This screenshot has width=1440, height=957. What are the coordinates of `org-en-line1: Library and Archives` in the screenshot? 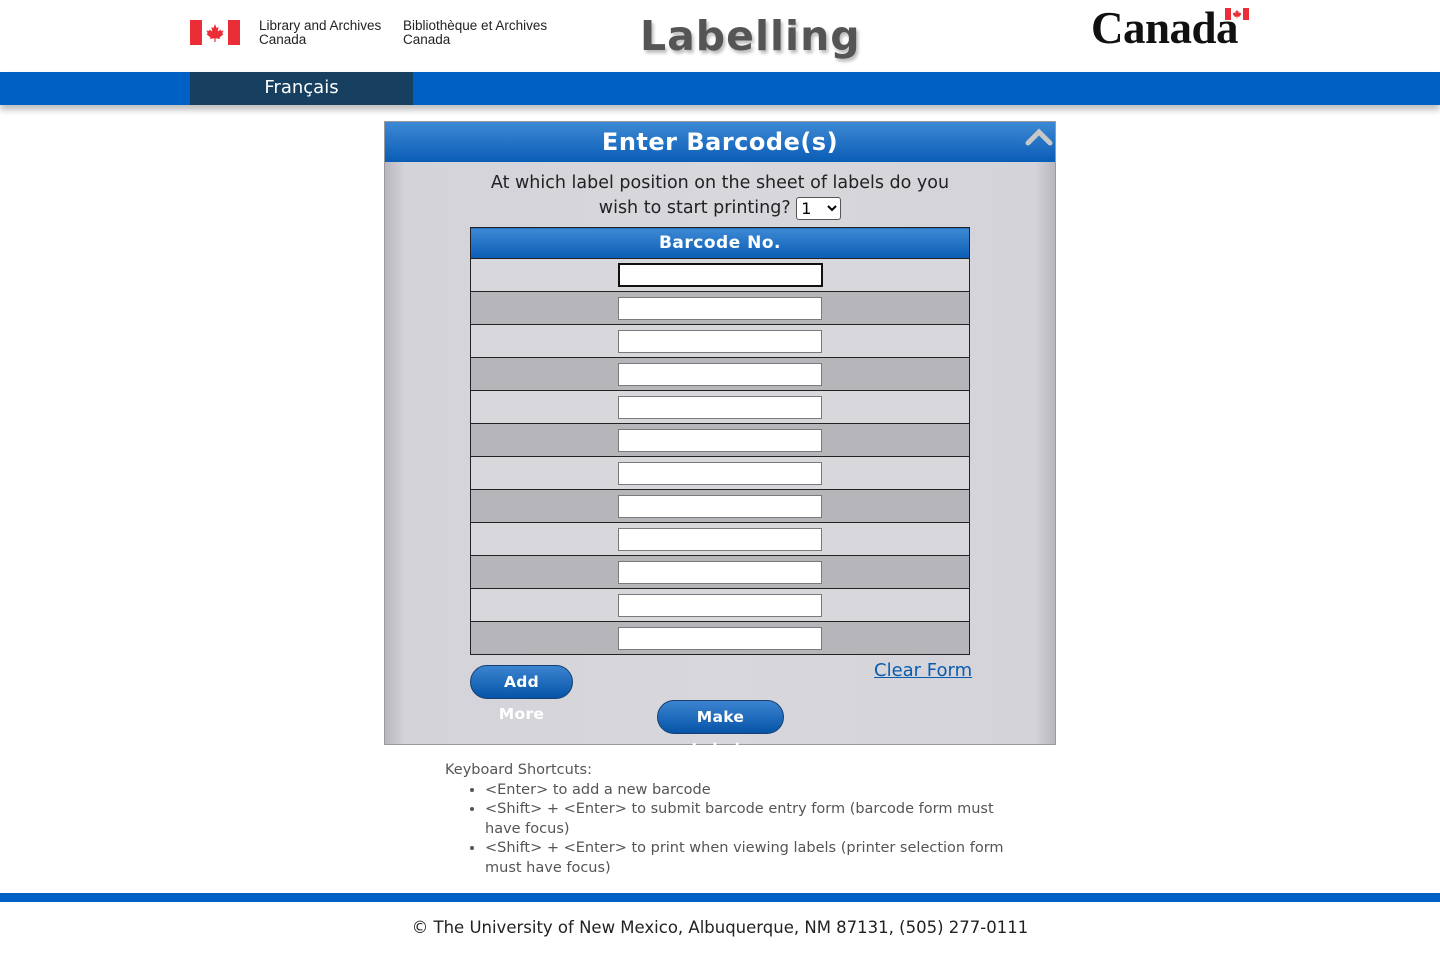 It's located at (320, 25).